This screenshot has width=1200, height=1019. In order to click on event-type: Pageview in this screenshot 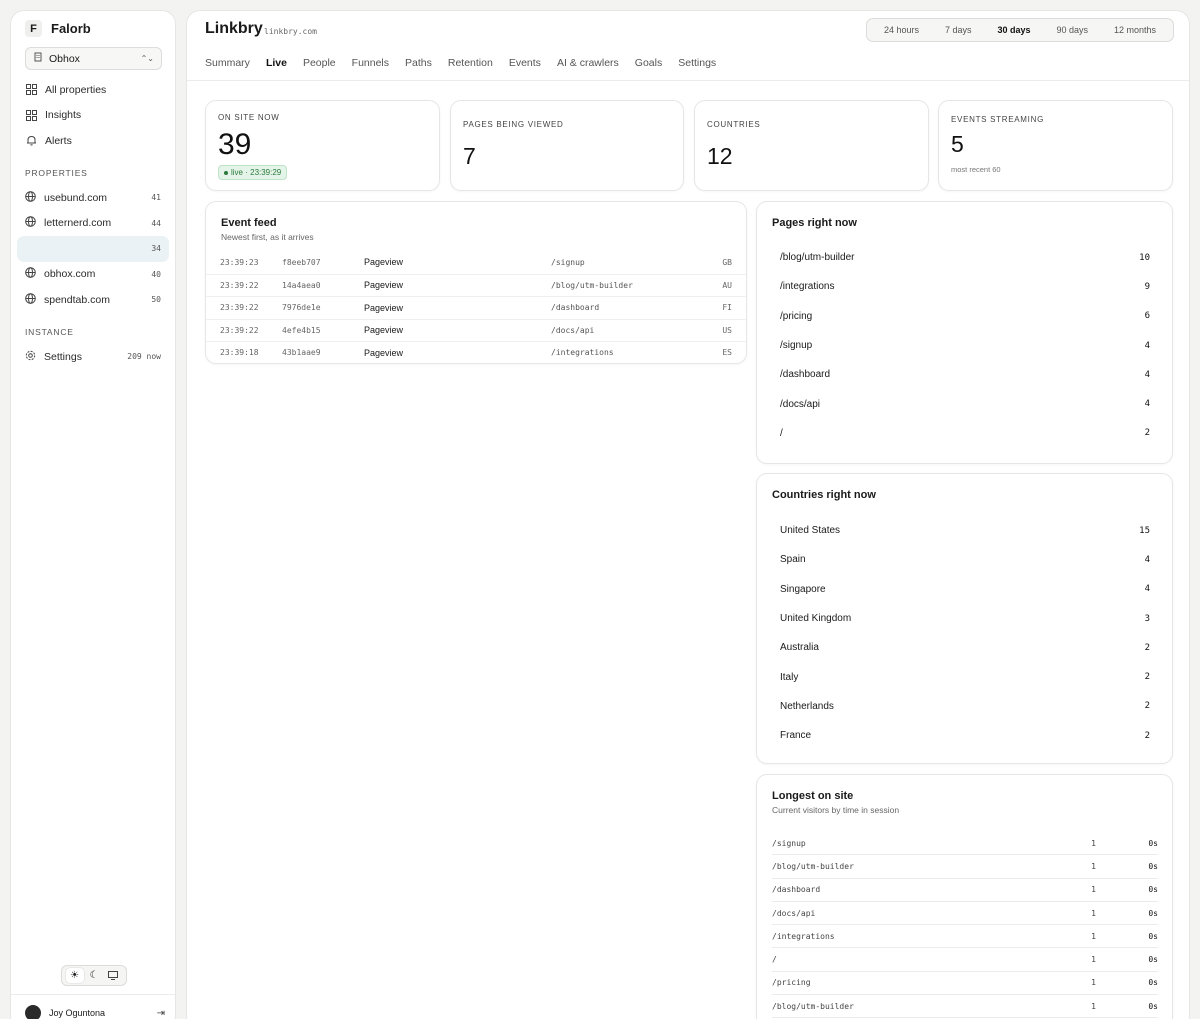, I will do `click(384, 262)`.